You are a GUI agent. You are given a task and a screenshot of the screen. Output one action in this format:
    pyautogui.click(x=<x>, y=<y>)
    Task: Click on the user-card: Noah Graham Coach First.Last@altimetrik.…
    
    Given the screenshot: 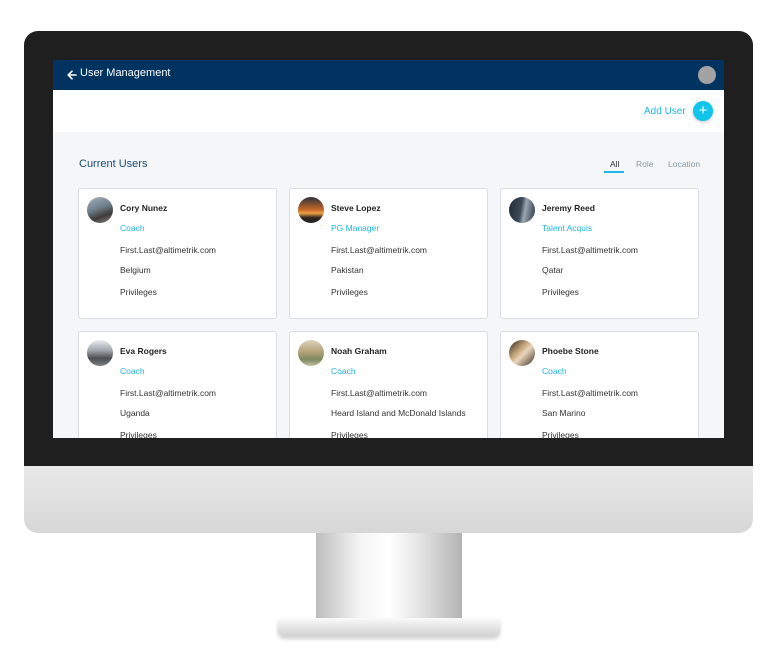 What is the action you would take?
    pyautogui.click(x=388, y=384)
    